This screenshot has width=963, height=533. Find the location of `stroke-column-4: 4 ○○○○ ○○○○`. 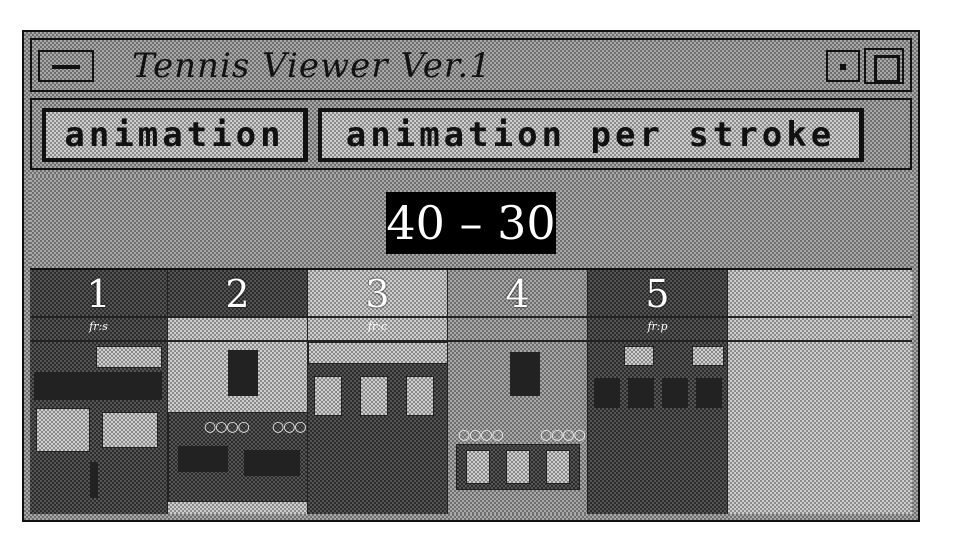

stroke-column-4: 4 ○○○○ ○○○○ is located at coordinates (518, 392).